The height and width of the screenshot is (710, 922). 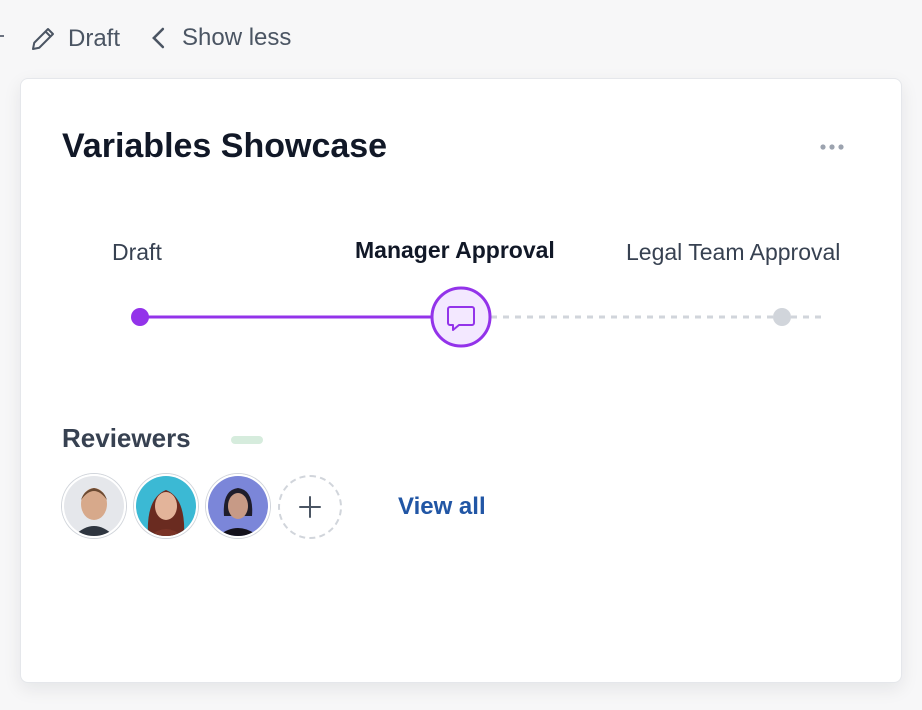 I want to click on step-marker-legal-team-approval, so click(x=782, y=317).